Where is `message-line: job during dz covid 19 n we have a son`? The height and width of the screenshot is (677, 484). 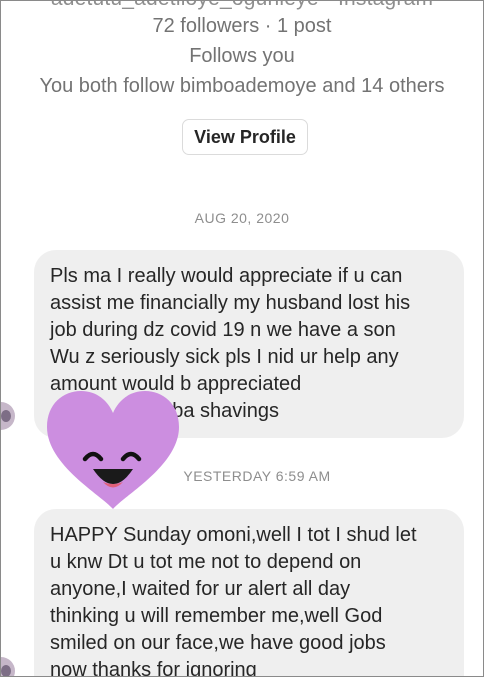
message-line: job during dz covid 19 n we have a son is located at coordinates (223, 330).